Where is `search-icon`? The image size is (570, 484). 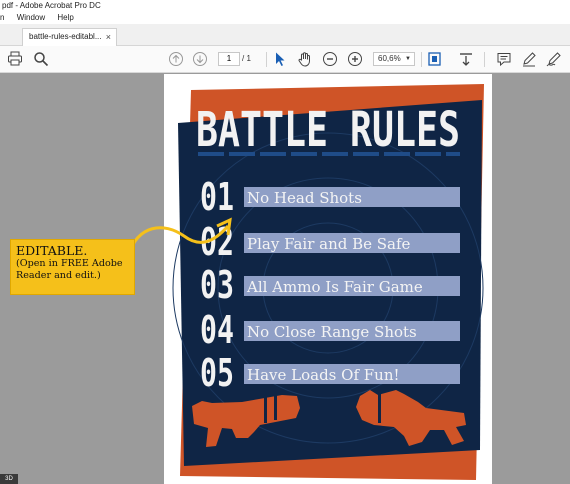 search-icon is located at coordinates (41, 59).